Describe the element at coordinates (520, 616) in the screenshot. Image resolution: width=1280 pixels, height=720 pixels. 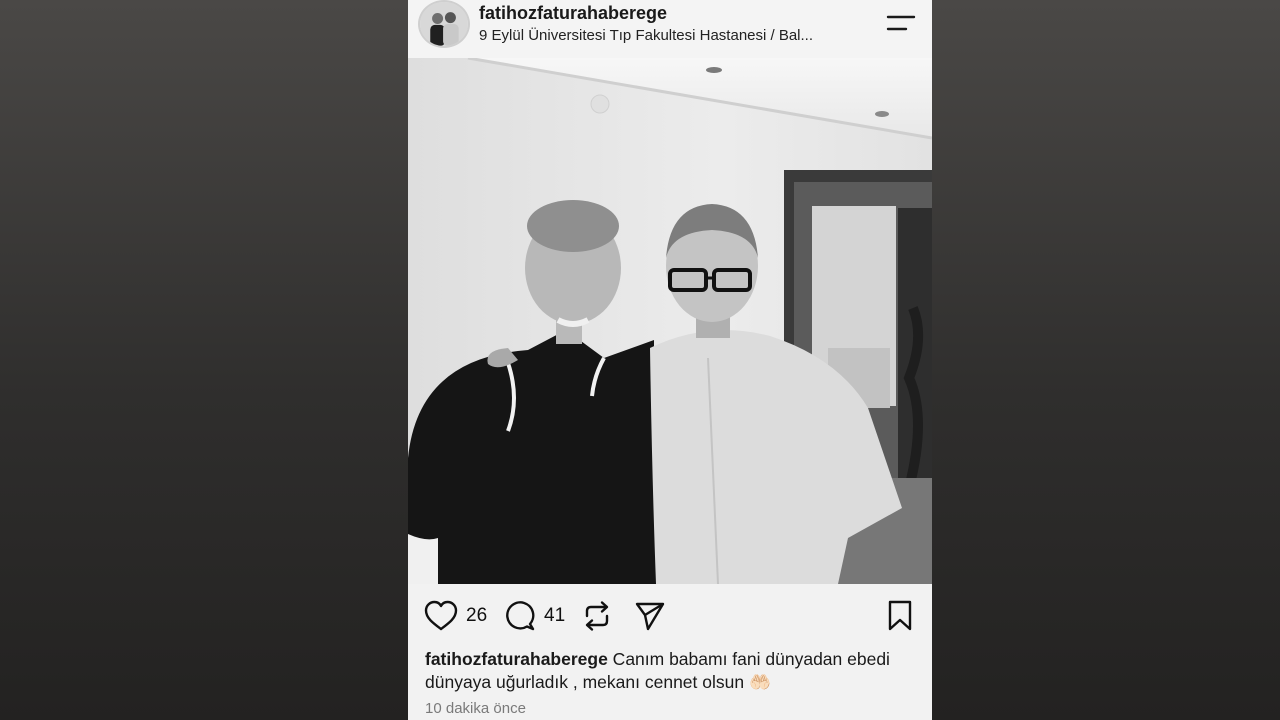
I see `comment-icon` at that location.